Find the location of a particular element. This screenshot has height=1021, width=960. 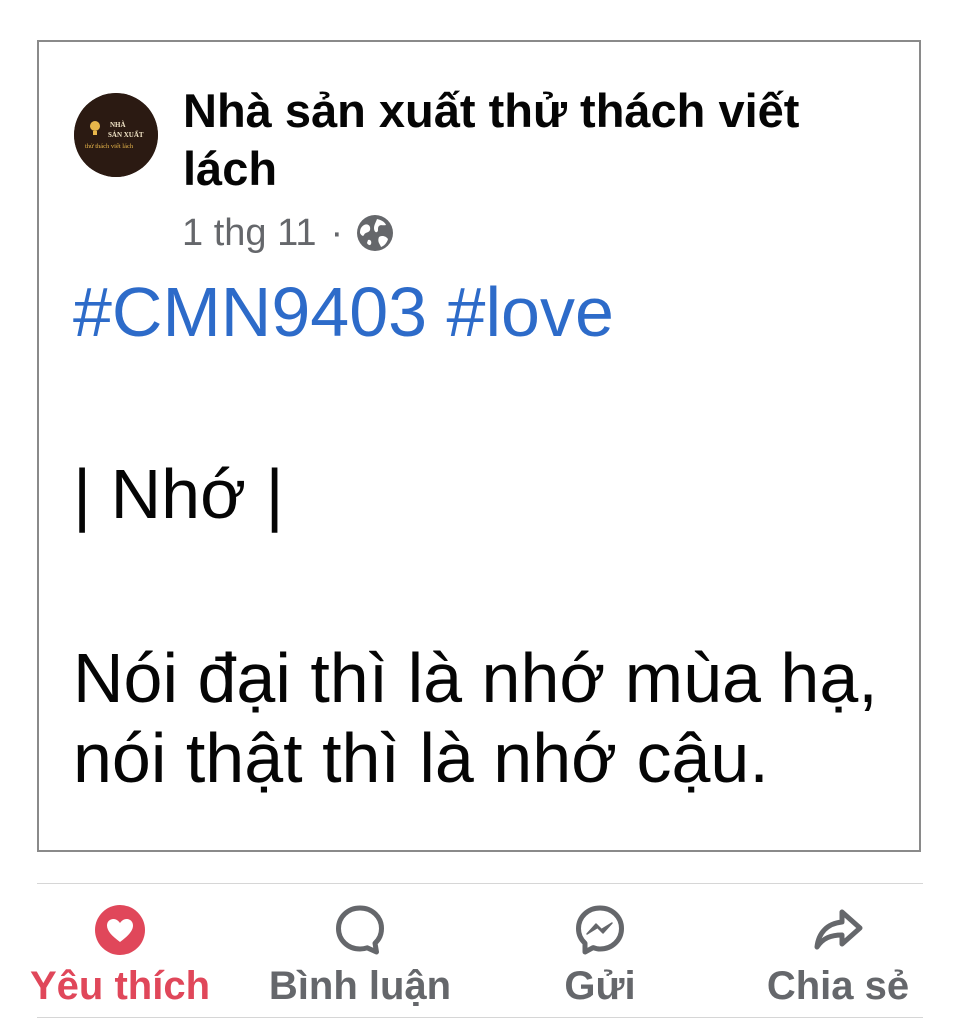

like-button: Yêu thích is located at coordinates (120, 950).